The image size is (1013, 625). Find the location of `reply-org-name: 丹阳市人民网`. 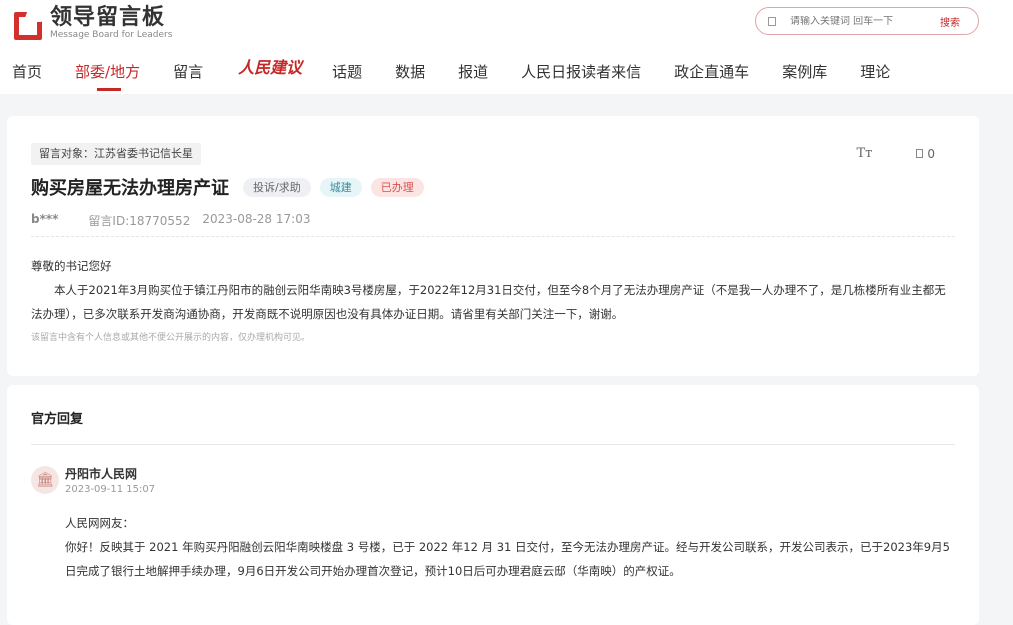

reply-org-name: 丹阳市人民网 is located at coordinates (101, 474).